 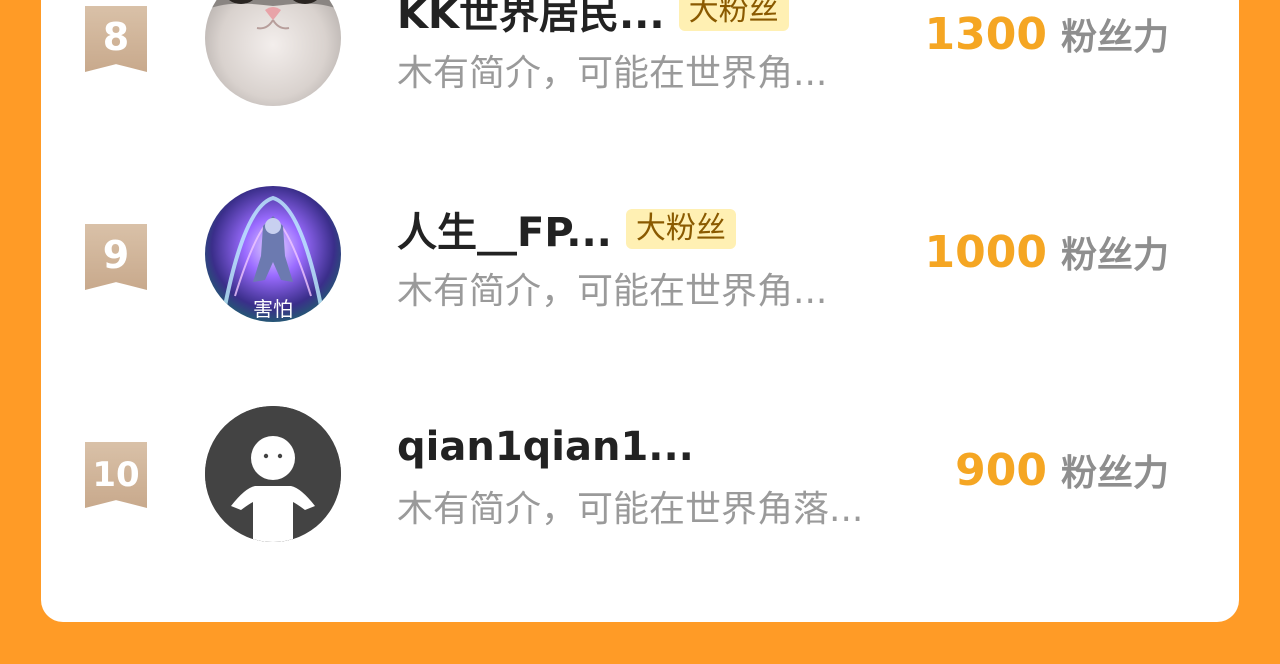 I want to click on name-line: KK世界居民... 大粉丝, so click(x=593, y=19).